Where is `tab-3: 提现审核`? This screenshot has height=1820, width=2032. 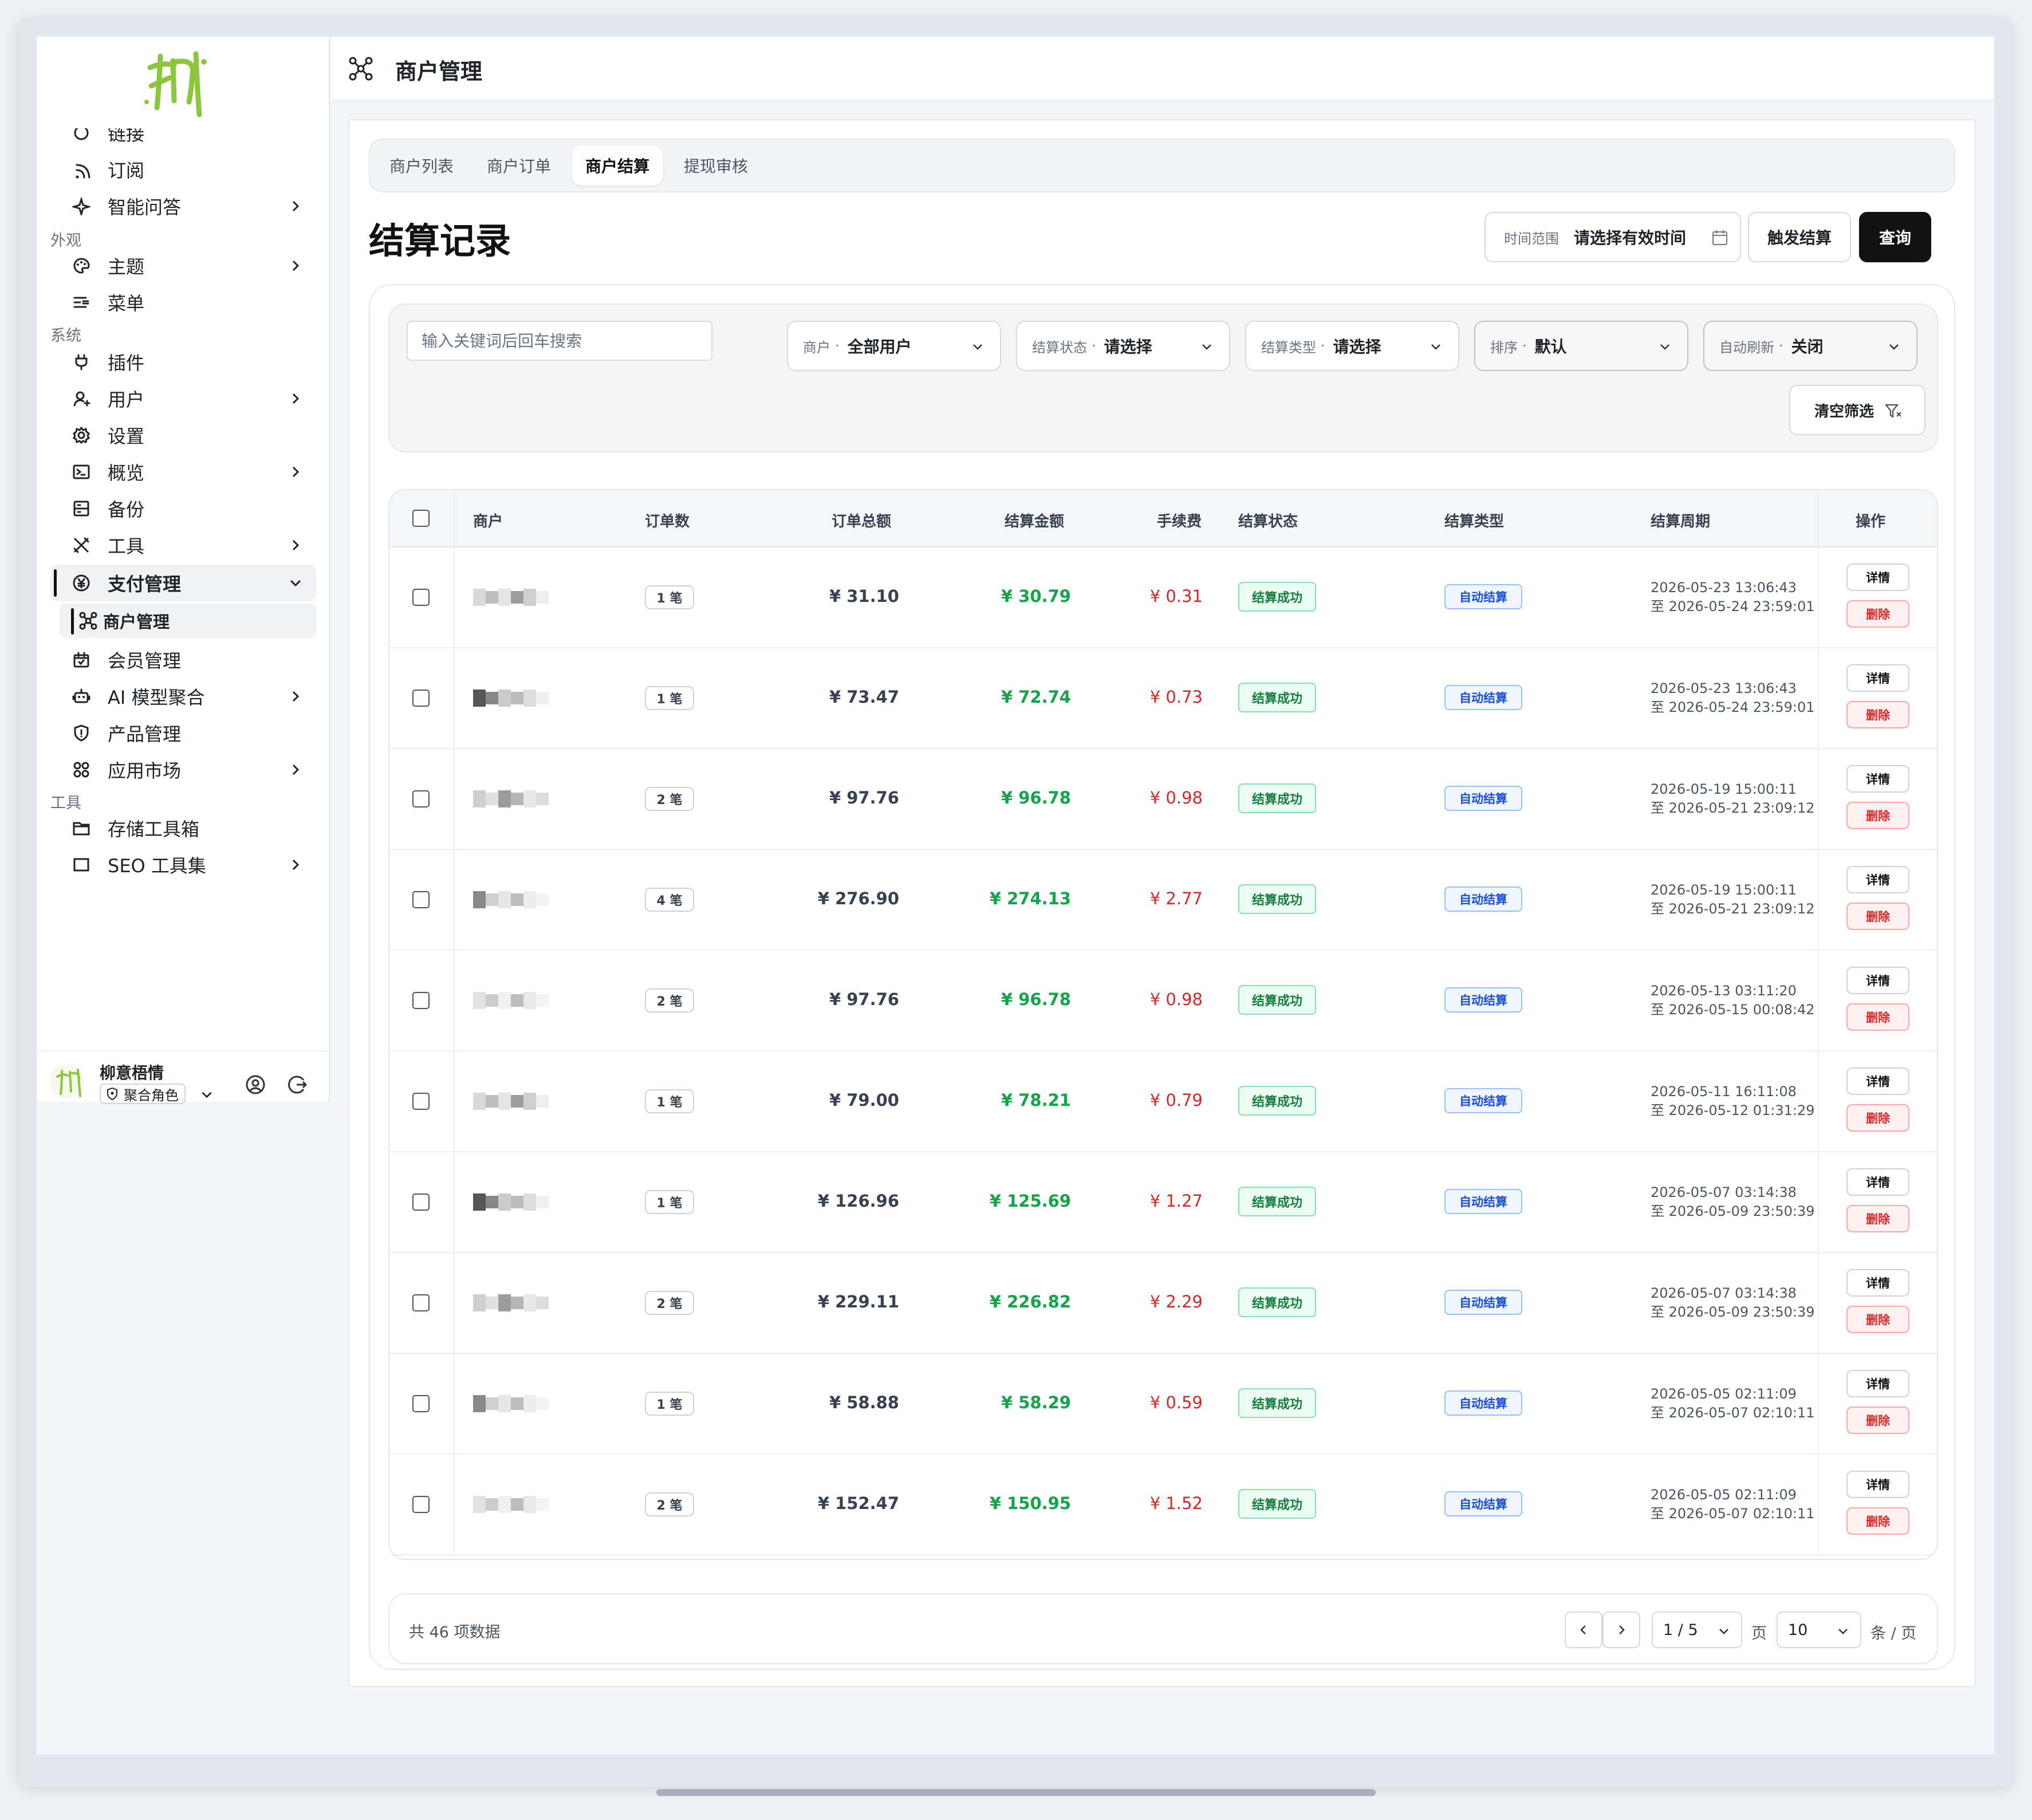 tab-3: 提现审核 is located at coordinates (716, 165).